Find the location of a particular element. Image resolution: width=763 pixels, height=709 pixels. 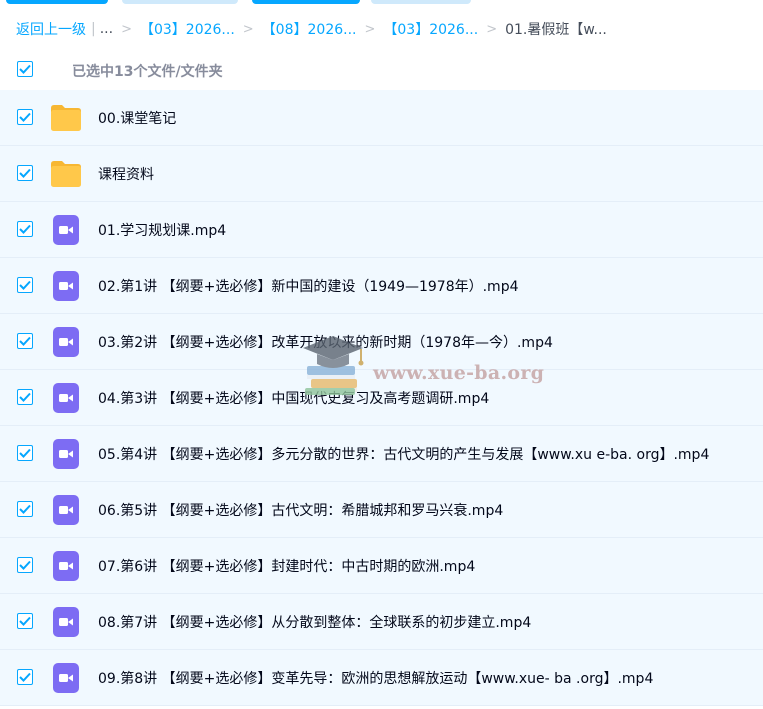

file-row: 04.第3讲 【纲要+选必修】中国现代史复习及高考题调研.mp4 is located at coordinates (381, 398).